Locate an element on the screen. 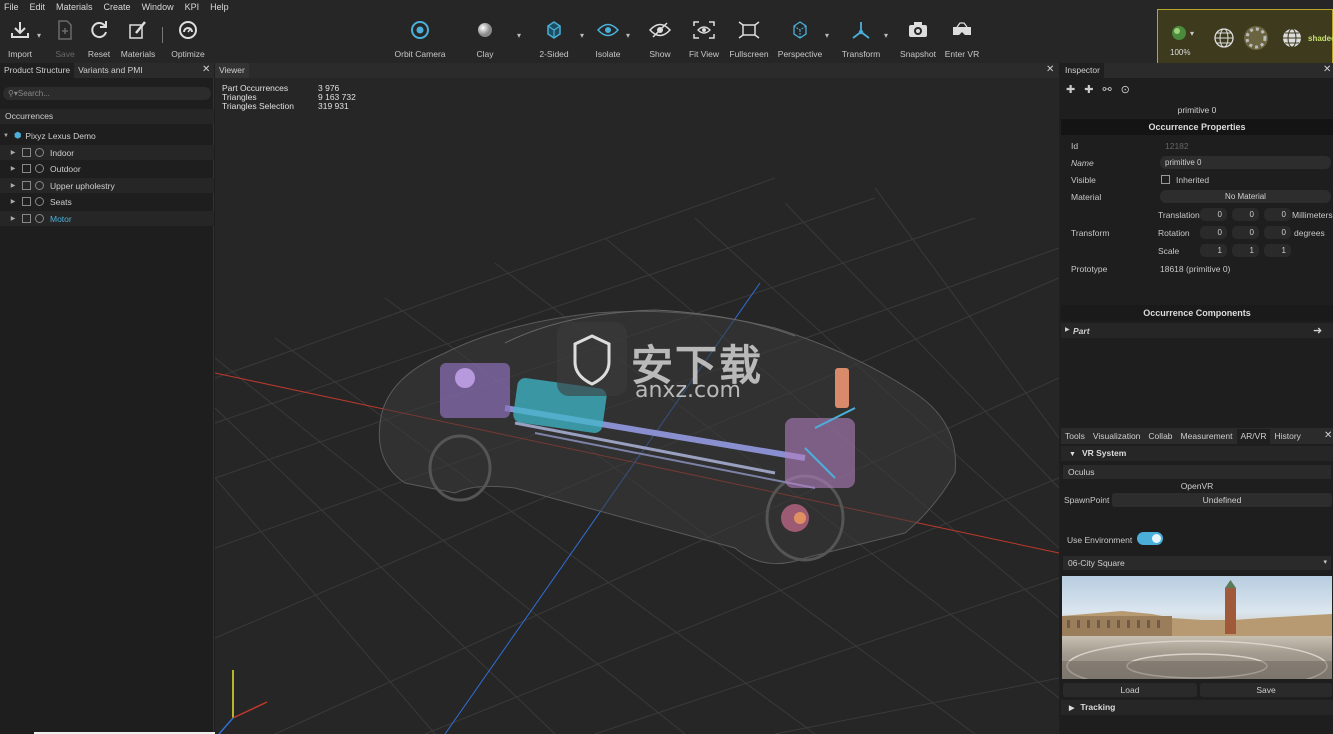 The width and height of the screenshot is (1333, 734). menu-edit: Edit is located at coordinates (38, 7).